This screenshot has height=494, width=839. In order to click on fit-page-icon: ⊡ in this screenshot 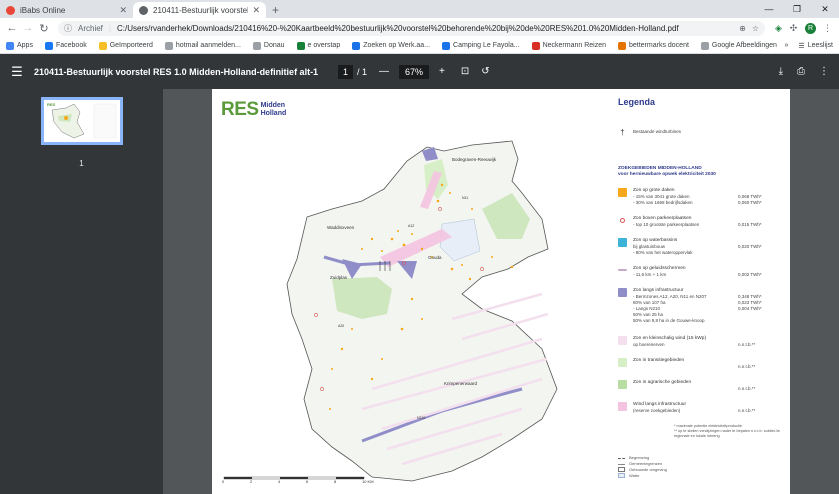, I will do `click(465, 71)`.